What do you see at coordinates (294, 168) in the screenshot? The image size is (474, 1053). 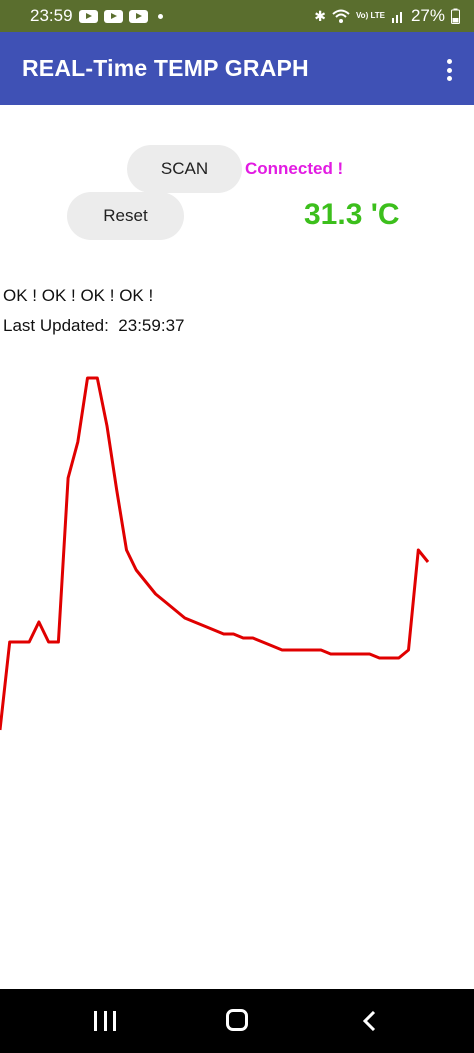 I see `connection-status: Connected !` at bounding box center [294, 168].